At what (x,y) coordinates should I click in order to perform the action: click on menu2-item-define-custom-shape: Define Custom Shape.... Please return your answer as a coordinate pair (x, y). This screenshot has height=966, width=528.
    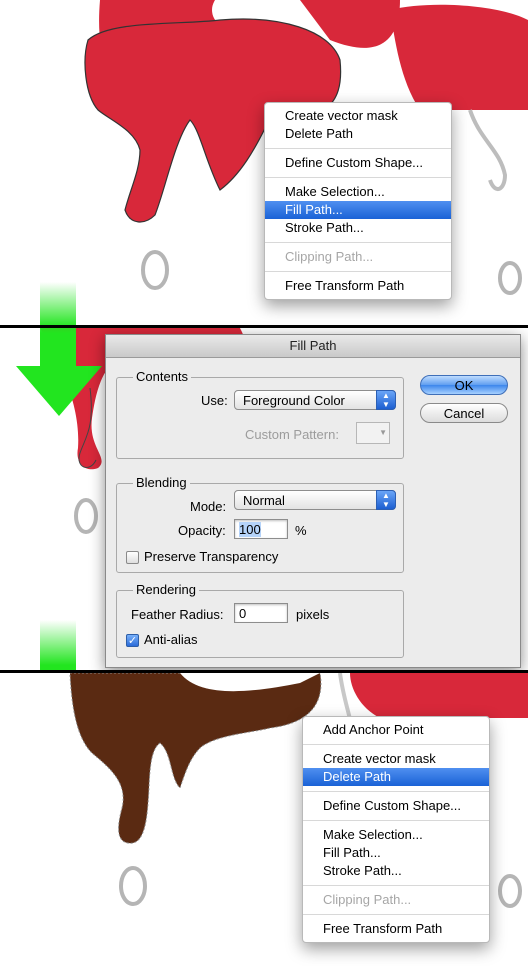
    Looking at the image, I should click on (396, 806).